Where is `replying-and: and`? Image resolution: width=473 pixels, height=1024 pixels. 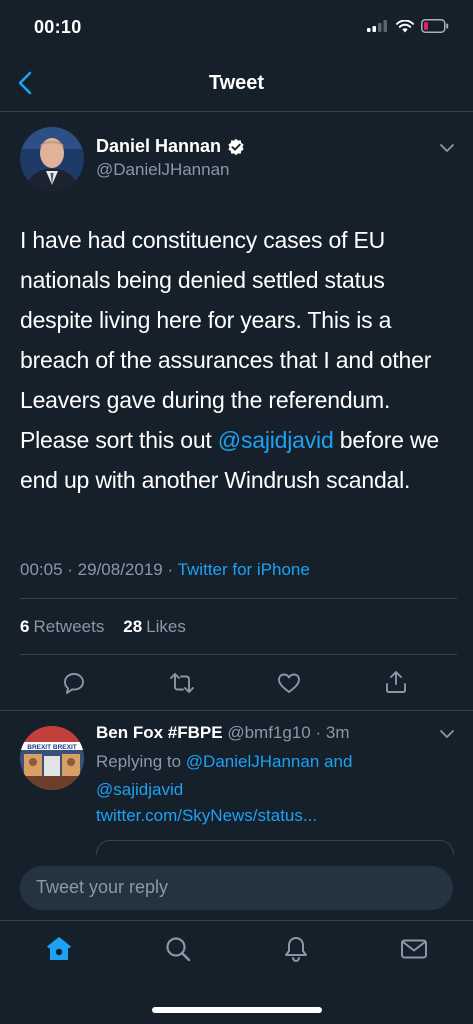 replying-and: and is located at coordinates (338, 761).